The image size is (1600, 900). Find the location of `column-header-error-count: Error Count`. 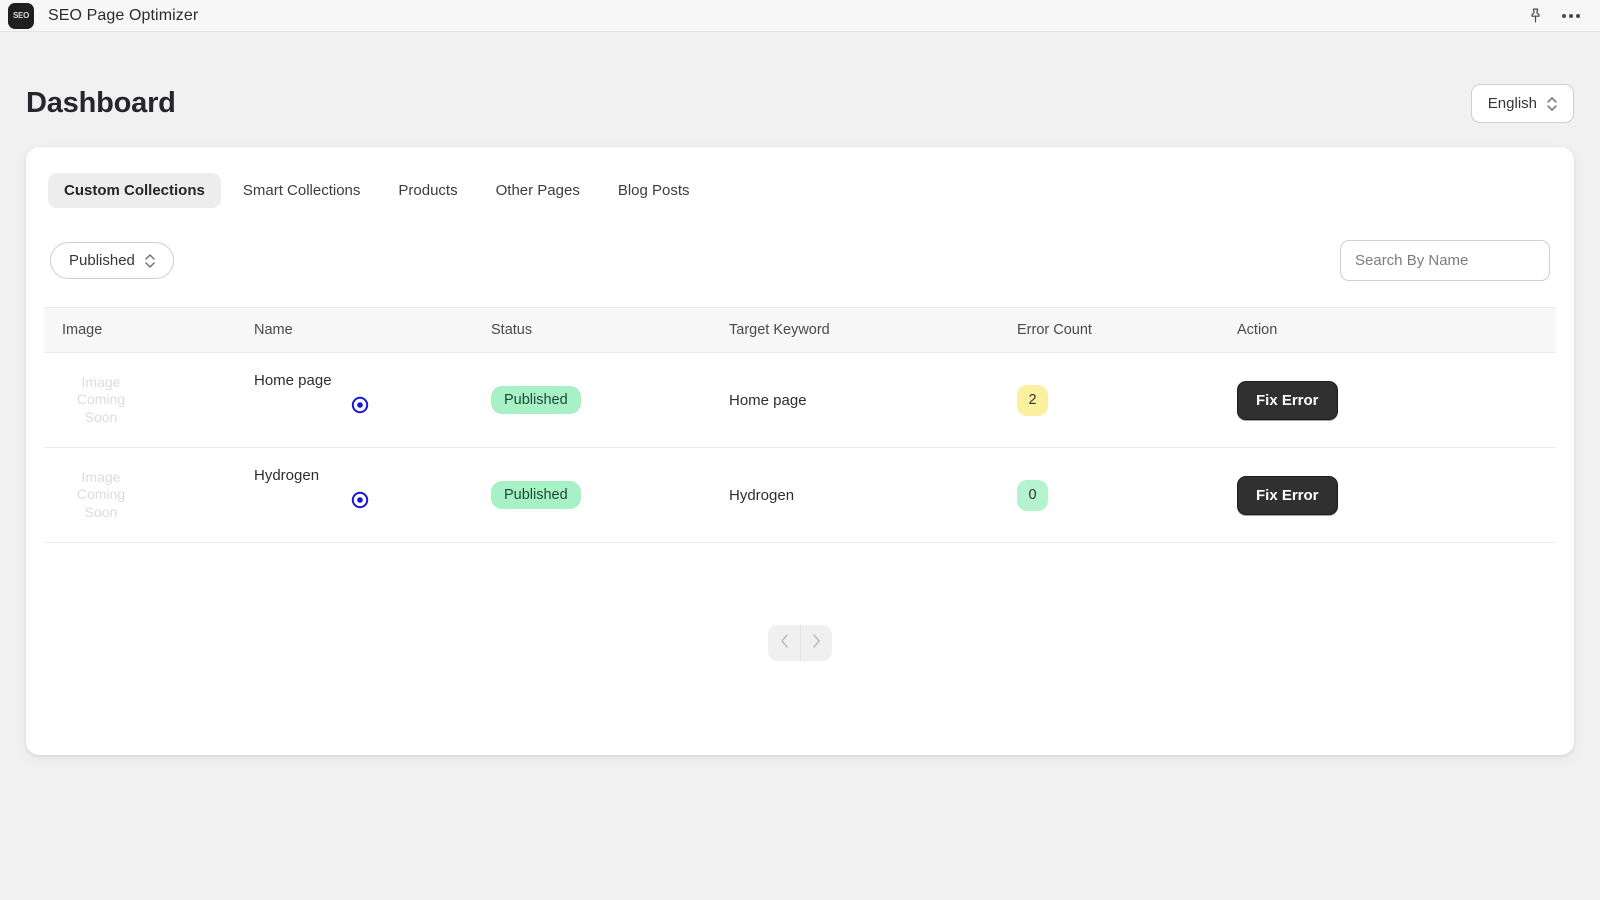

column-header-error-count: Error Count is located at coordinates (1127, 330).